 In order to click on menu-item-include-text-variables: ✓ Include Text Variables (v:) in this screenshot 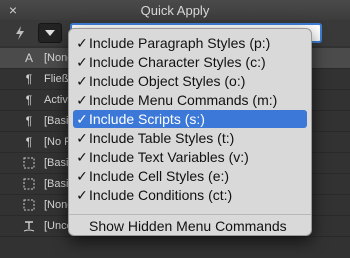, I will do `click(190, 157)`.